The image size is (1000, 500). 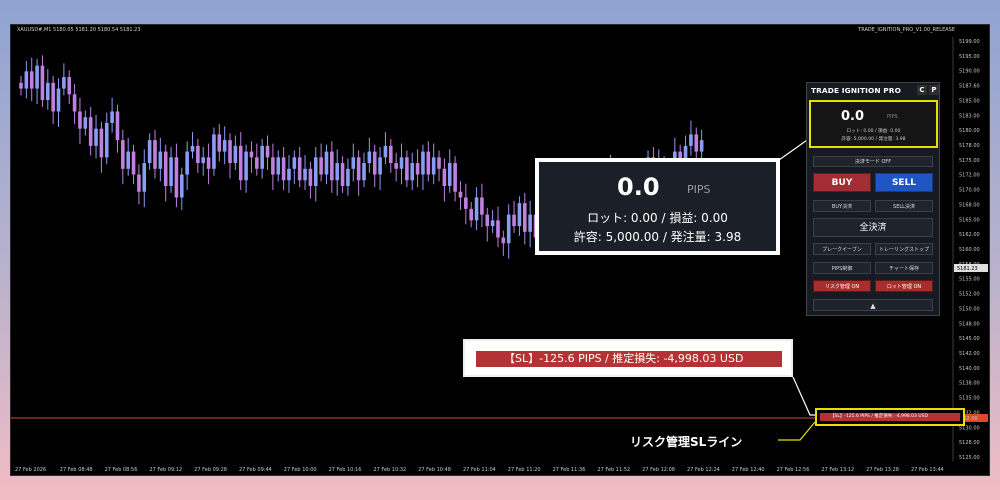 What do you see at coordinates (613, 470) in the screenshot?
I see `time-tick-label: 27 Feb 11:52` at bounding box center [613, 470].